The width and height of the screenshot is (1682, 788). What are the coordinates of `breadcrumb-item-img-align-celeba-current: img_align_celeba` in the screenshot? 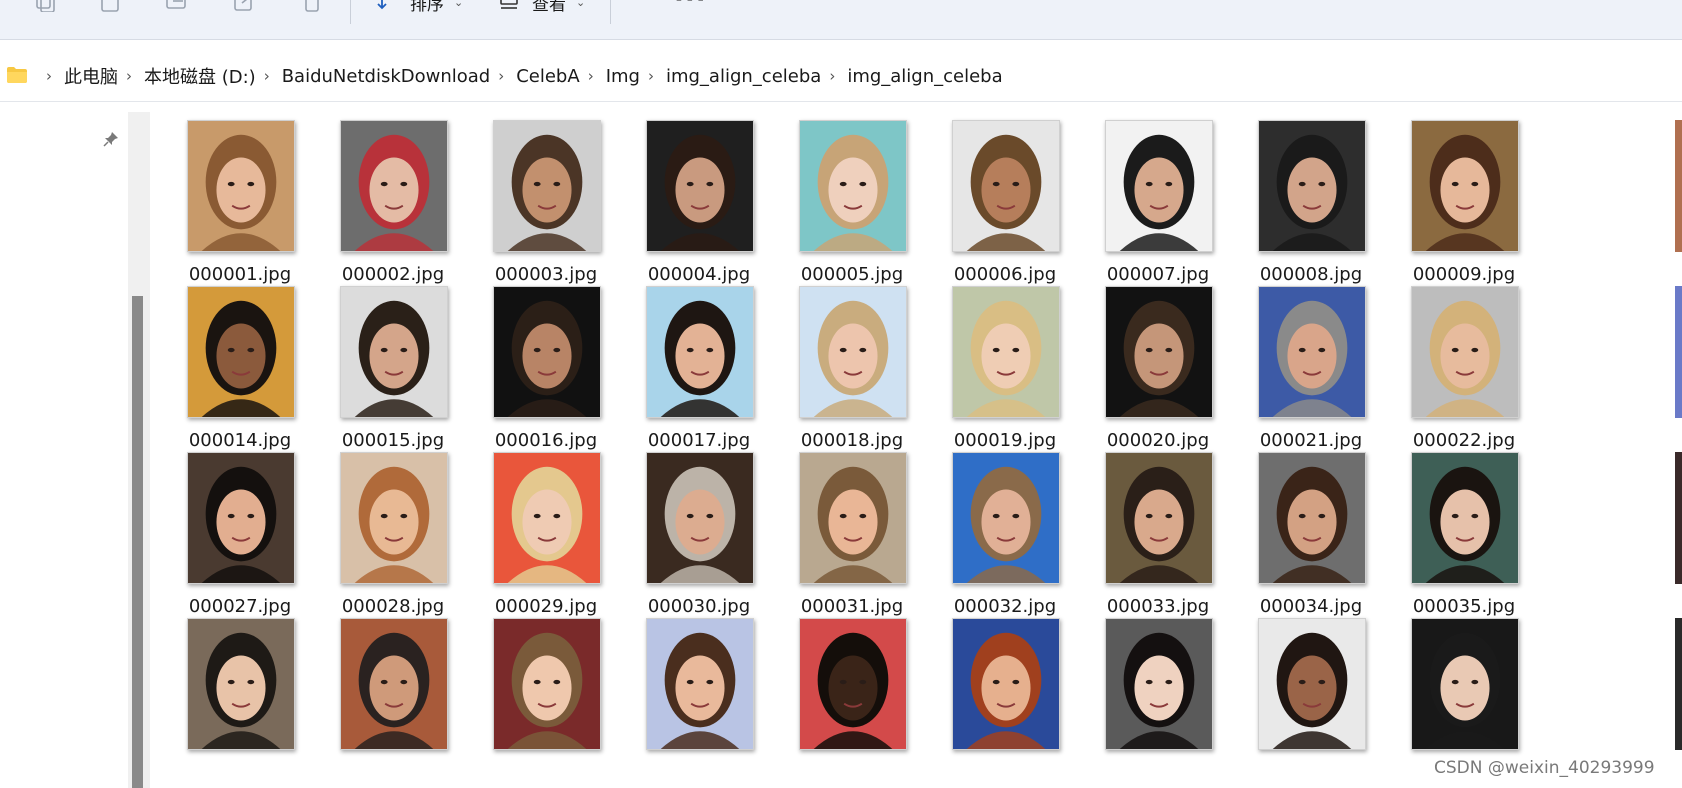 It's located at (924, 76).